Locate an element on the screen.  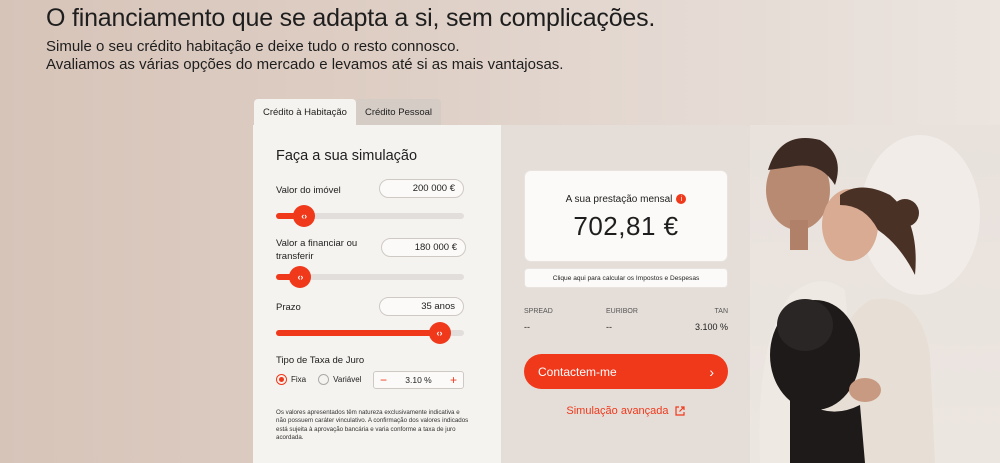
advanced-simulation-link: Simulação avançada is located at coordinates (625, 411).